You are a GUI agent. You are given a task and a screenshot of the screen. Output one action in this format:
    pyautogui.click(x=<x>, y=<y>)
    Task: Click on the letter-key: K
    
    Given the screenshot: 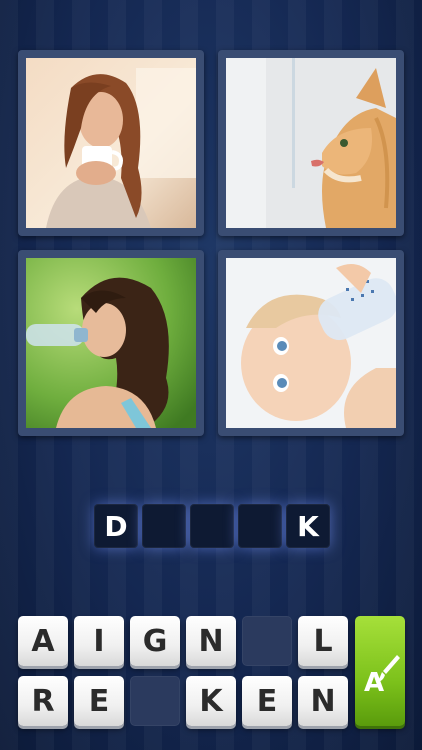 What is the action you would take?
    pyautogui.click(x=211, y=701)
    